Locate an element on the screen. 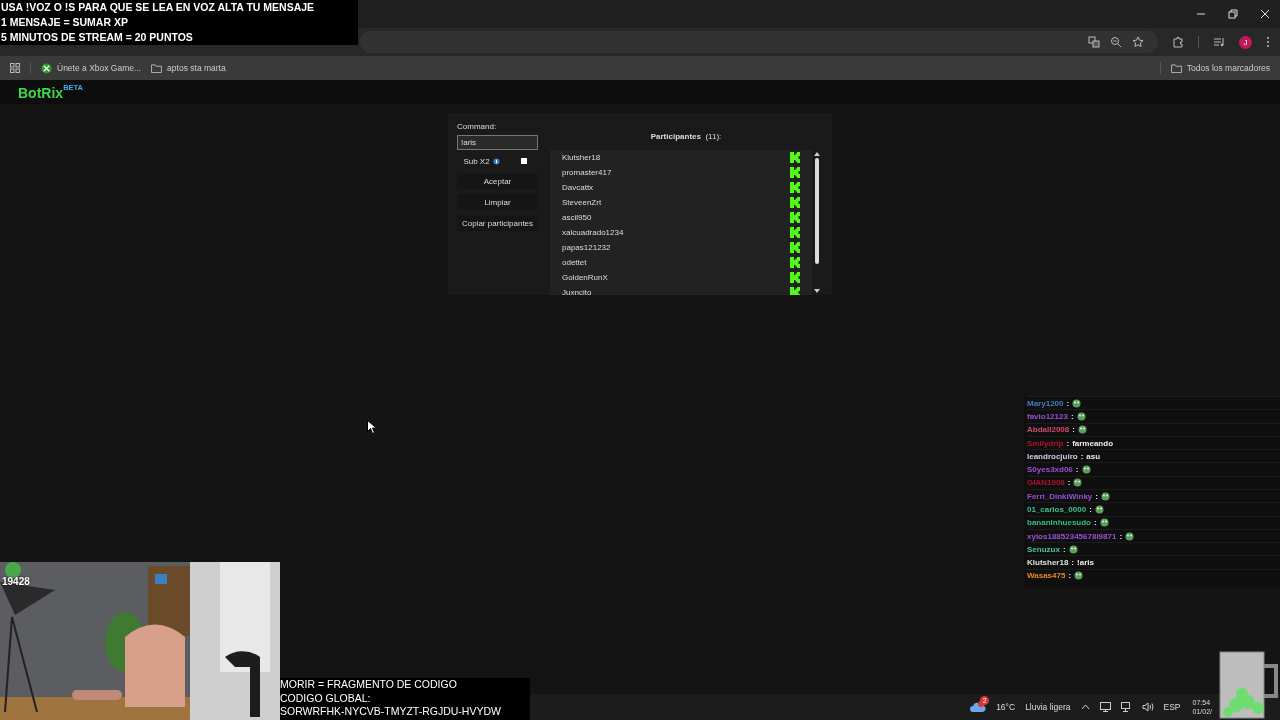 Image resolution: width=1280 pixels, height=720 pixels. participant-name: Klutsher18 is located at coordinates (581, 157).